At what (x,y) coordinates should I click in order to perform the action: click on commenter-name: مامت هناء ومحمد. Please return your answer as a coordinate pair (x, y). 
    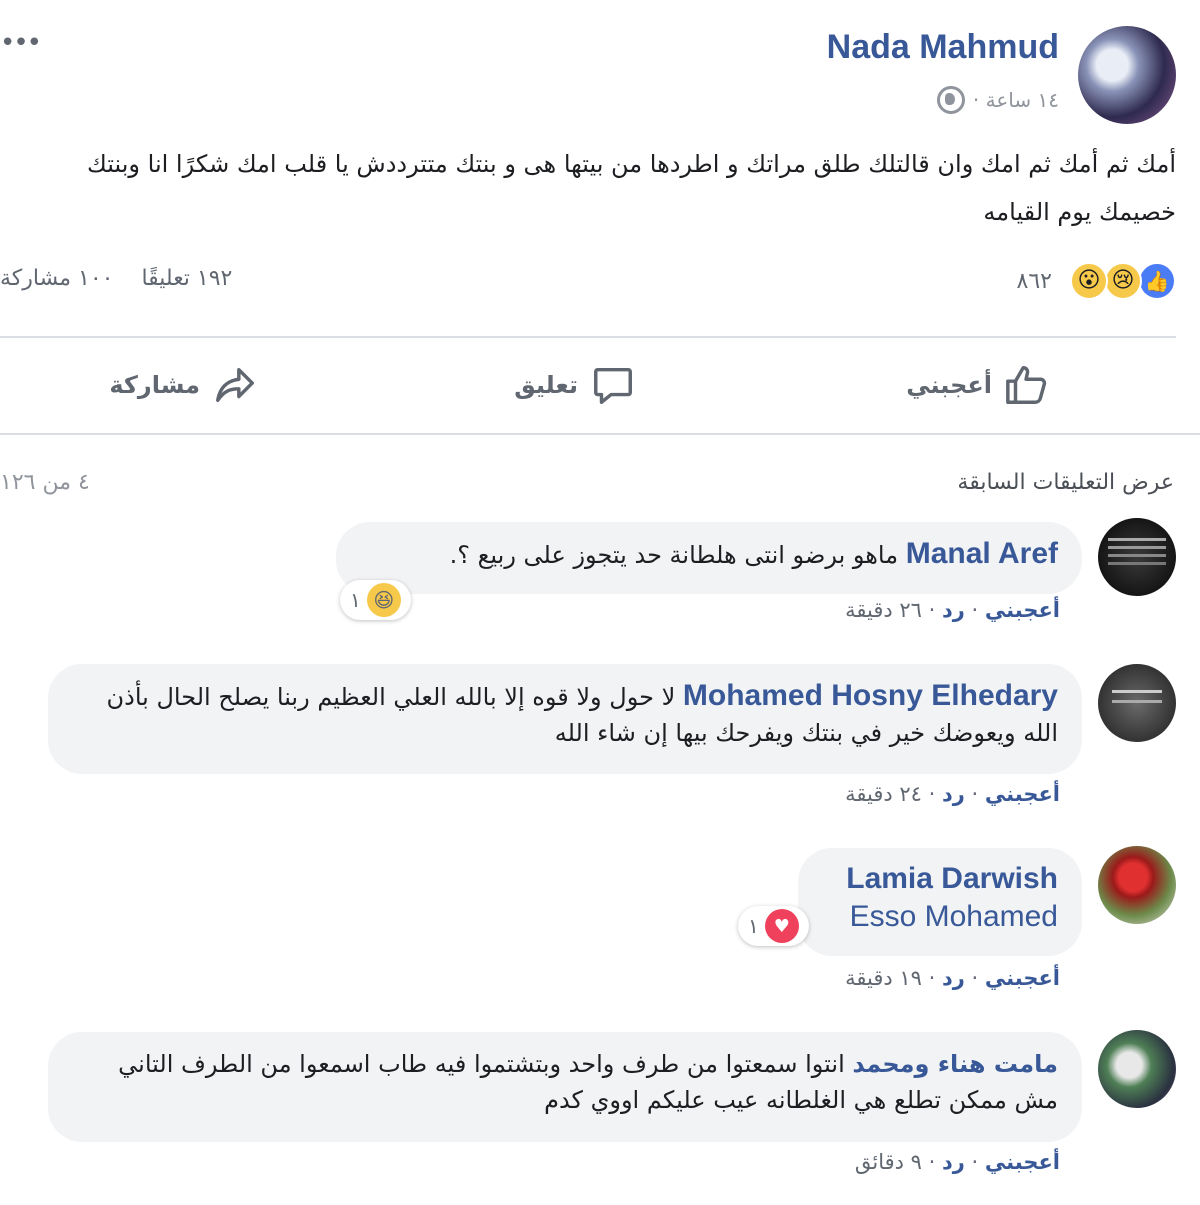
    Looking at the image, I should click on (955, 1064).